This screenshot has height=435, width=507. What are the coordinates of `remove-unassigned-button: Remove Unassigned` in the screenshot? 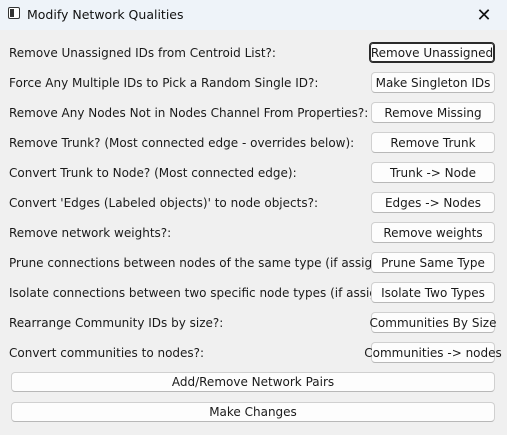 It's located at (432, 52).